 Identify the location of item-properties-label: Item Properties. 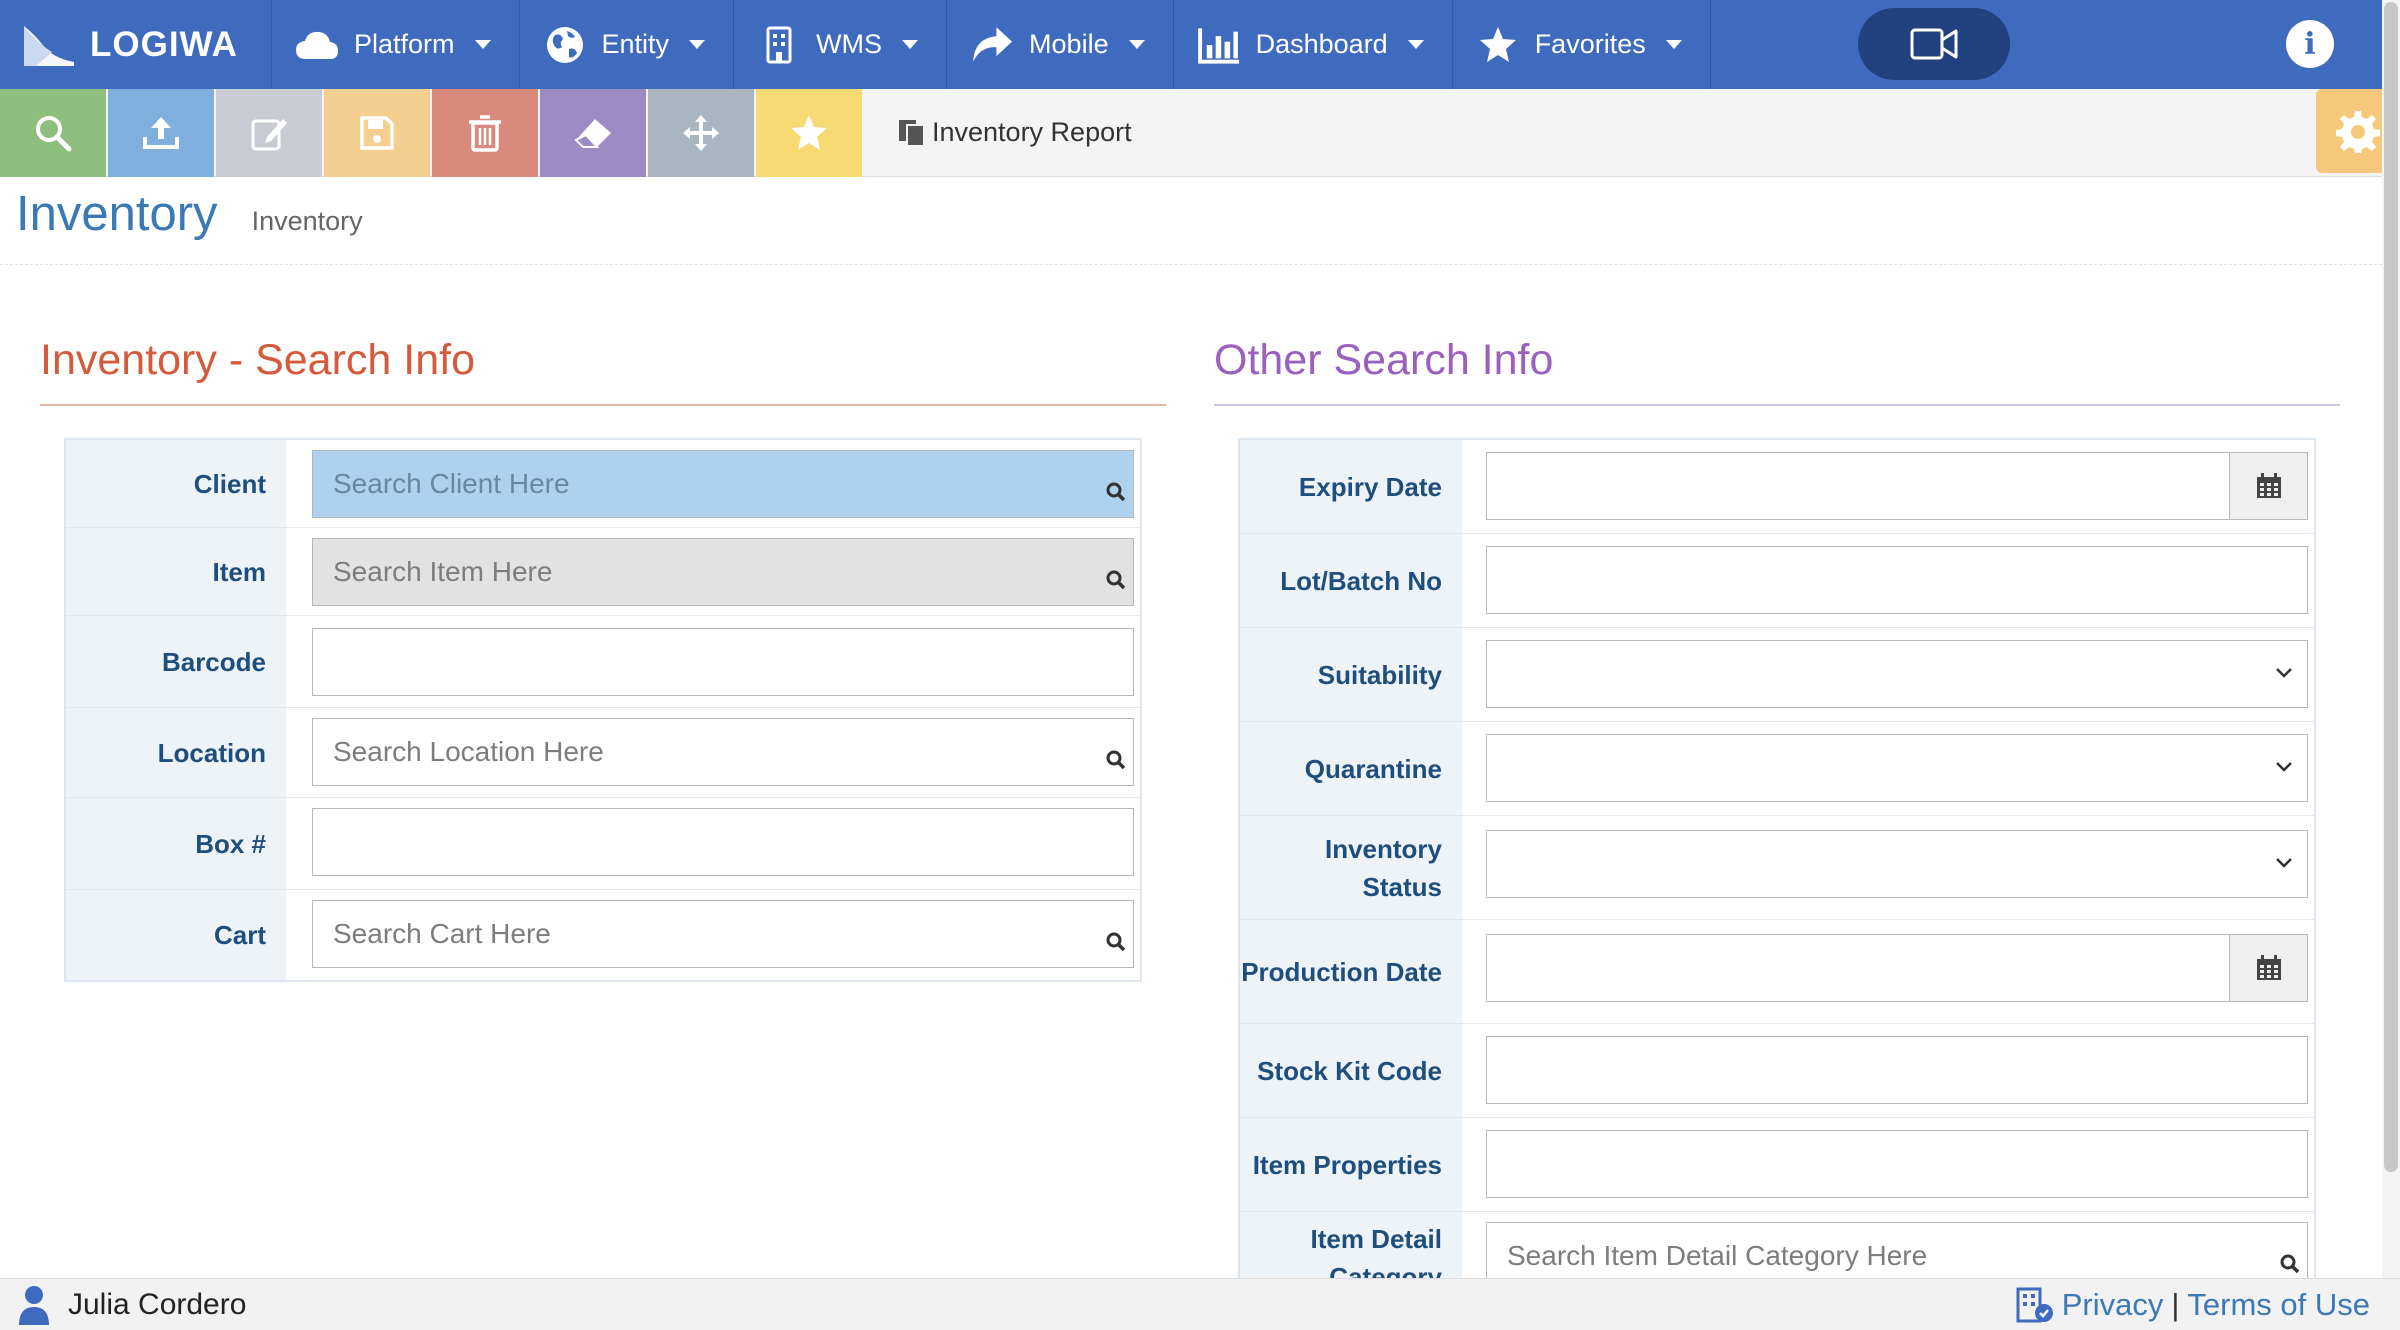
(1351, 1164).